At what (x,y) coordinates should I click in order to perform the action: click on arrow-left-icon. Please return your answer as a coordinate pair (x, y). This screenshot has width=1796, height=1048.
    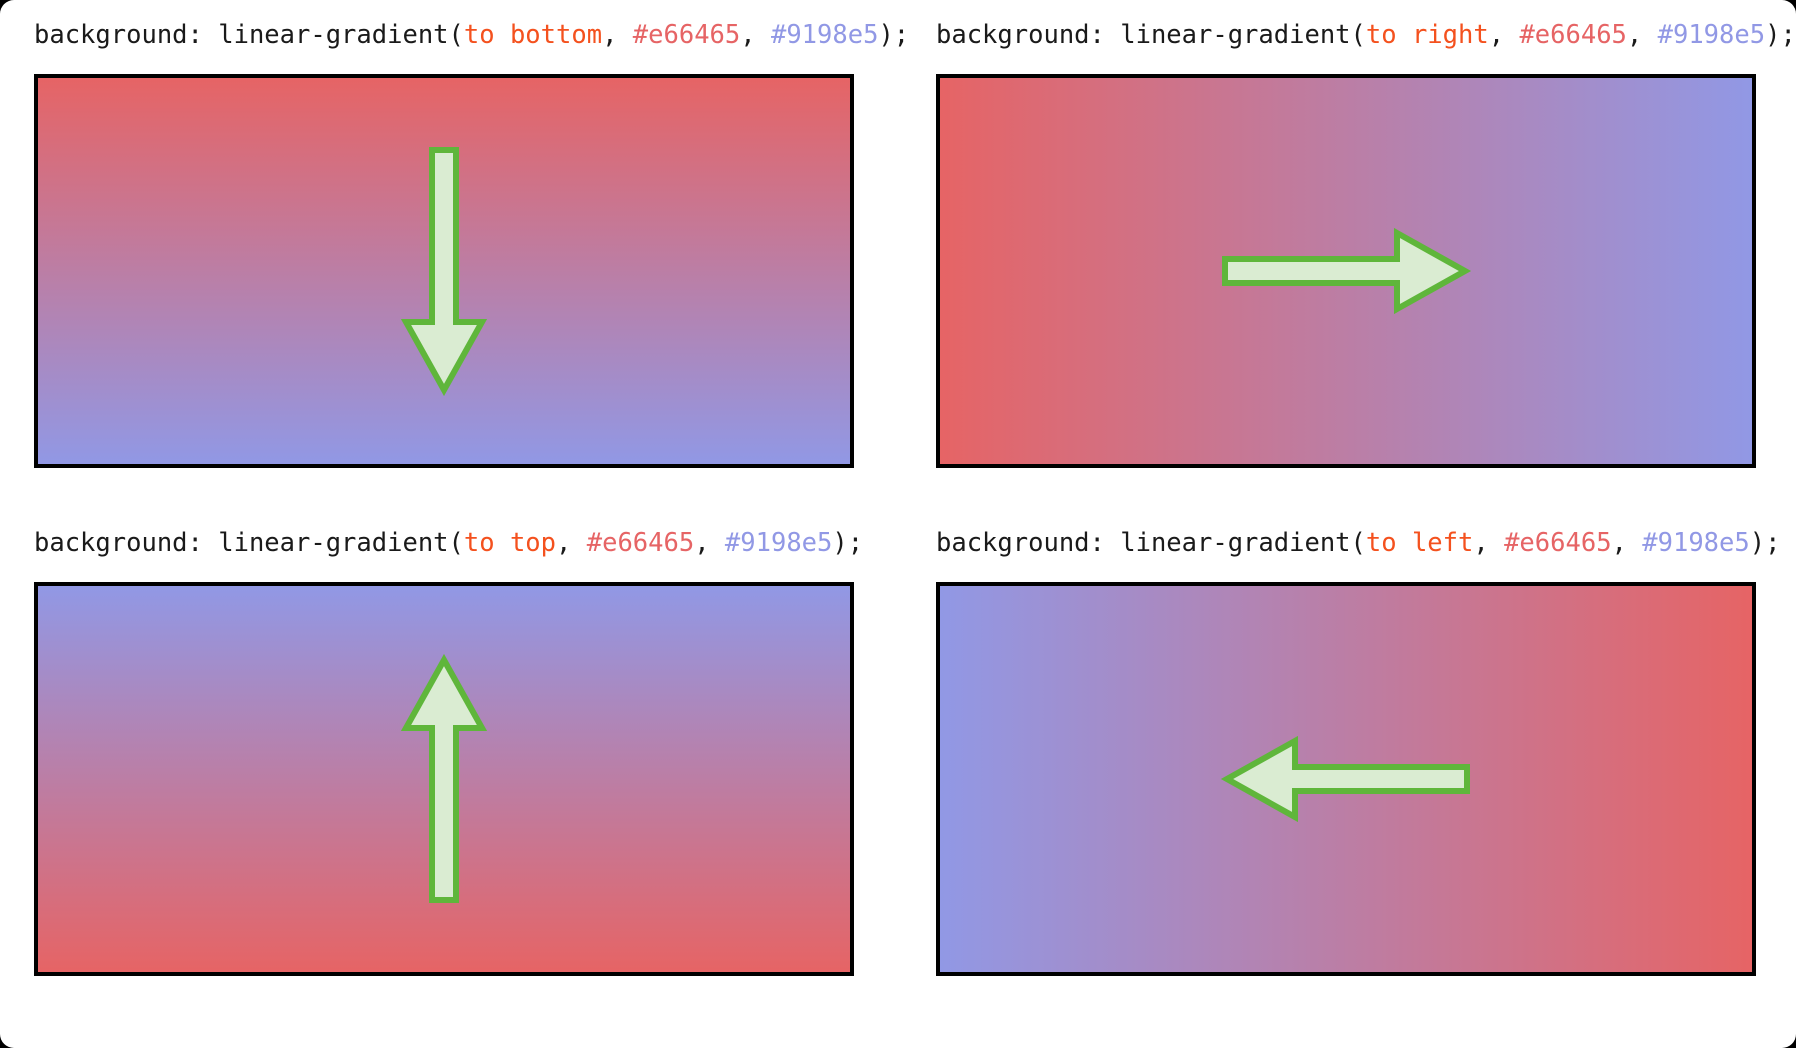
    Looking at the image, I should click on (1345, 779).